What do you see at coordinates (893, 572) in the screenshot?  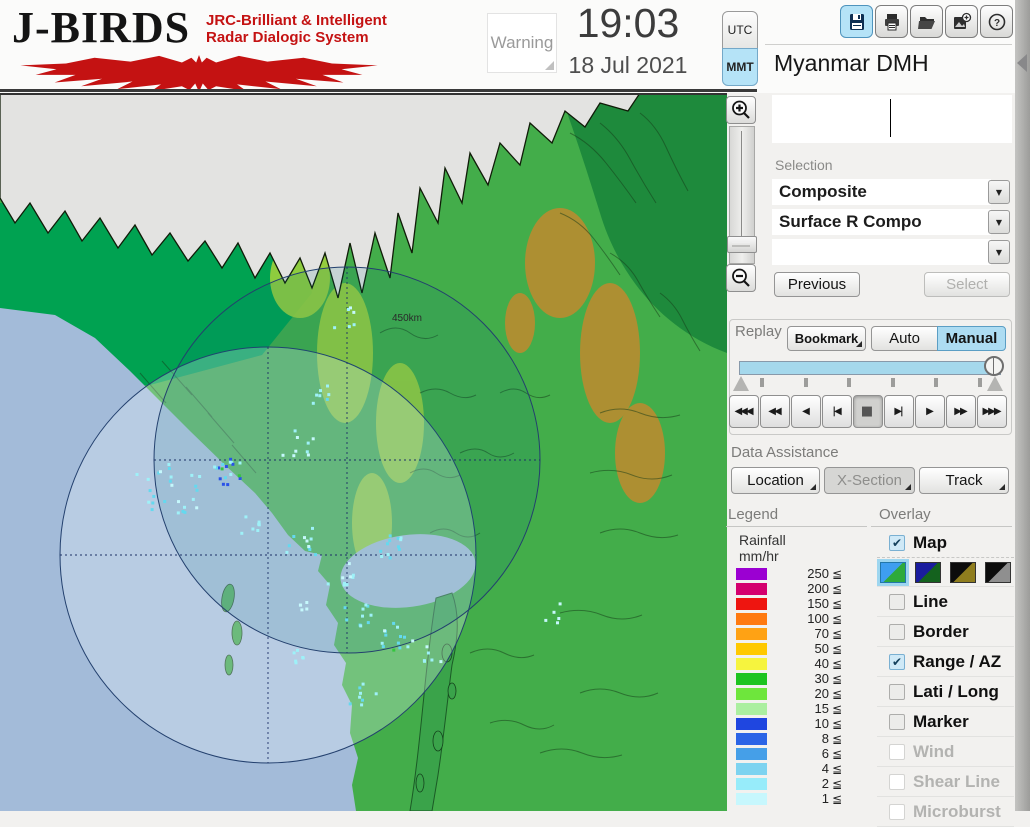 I see `map-style-blue-green` at bounding box center [893, 572].